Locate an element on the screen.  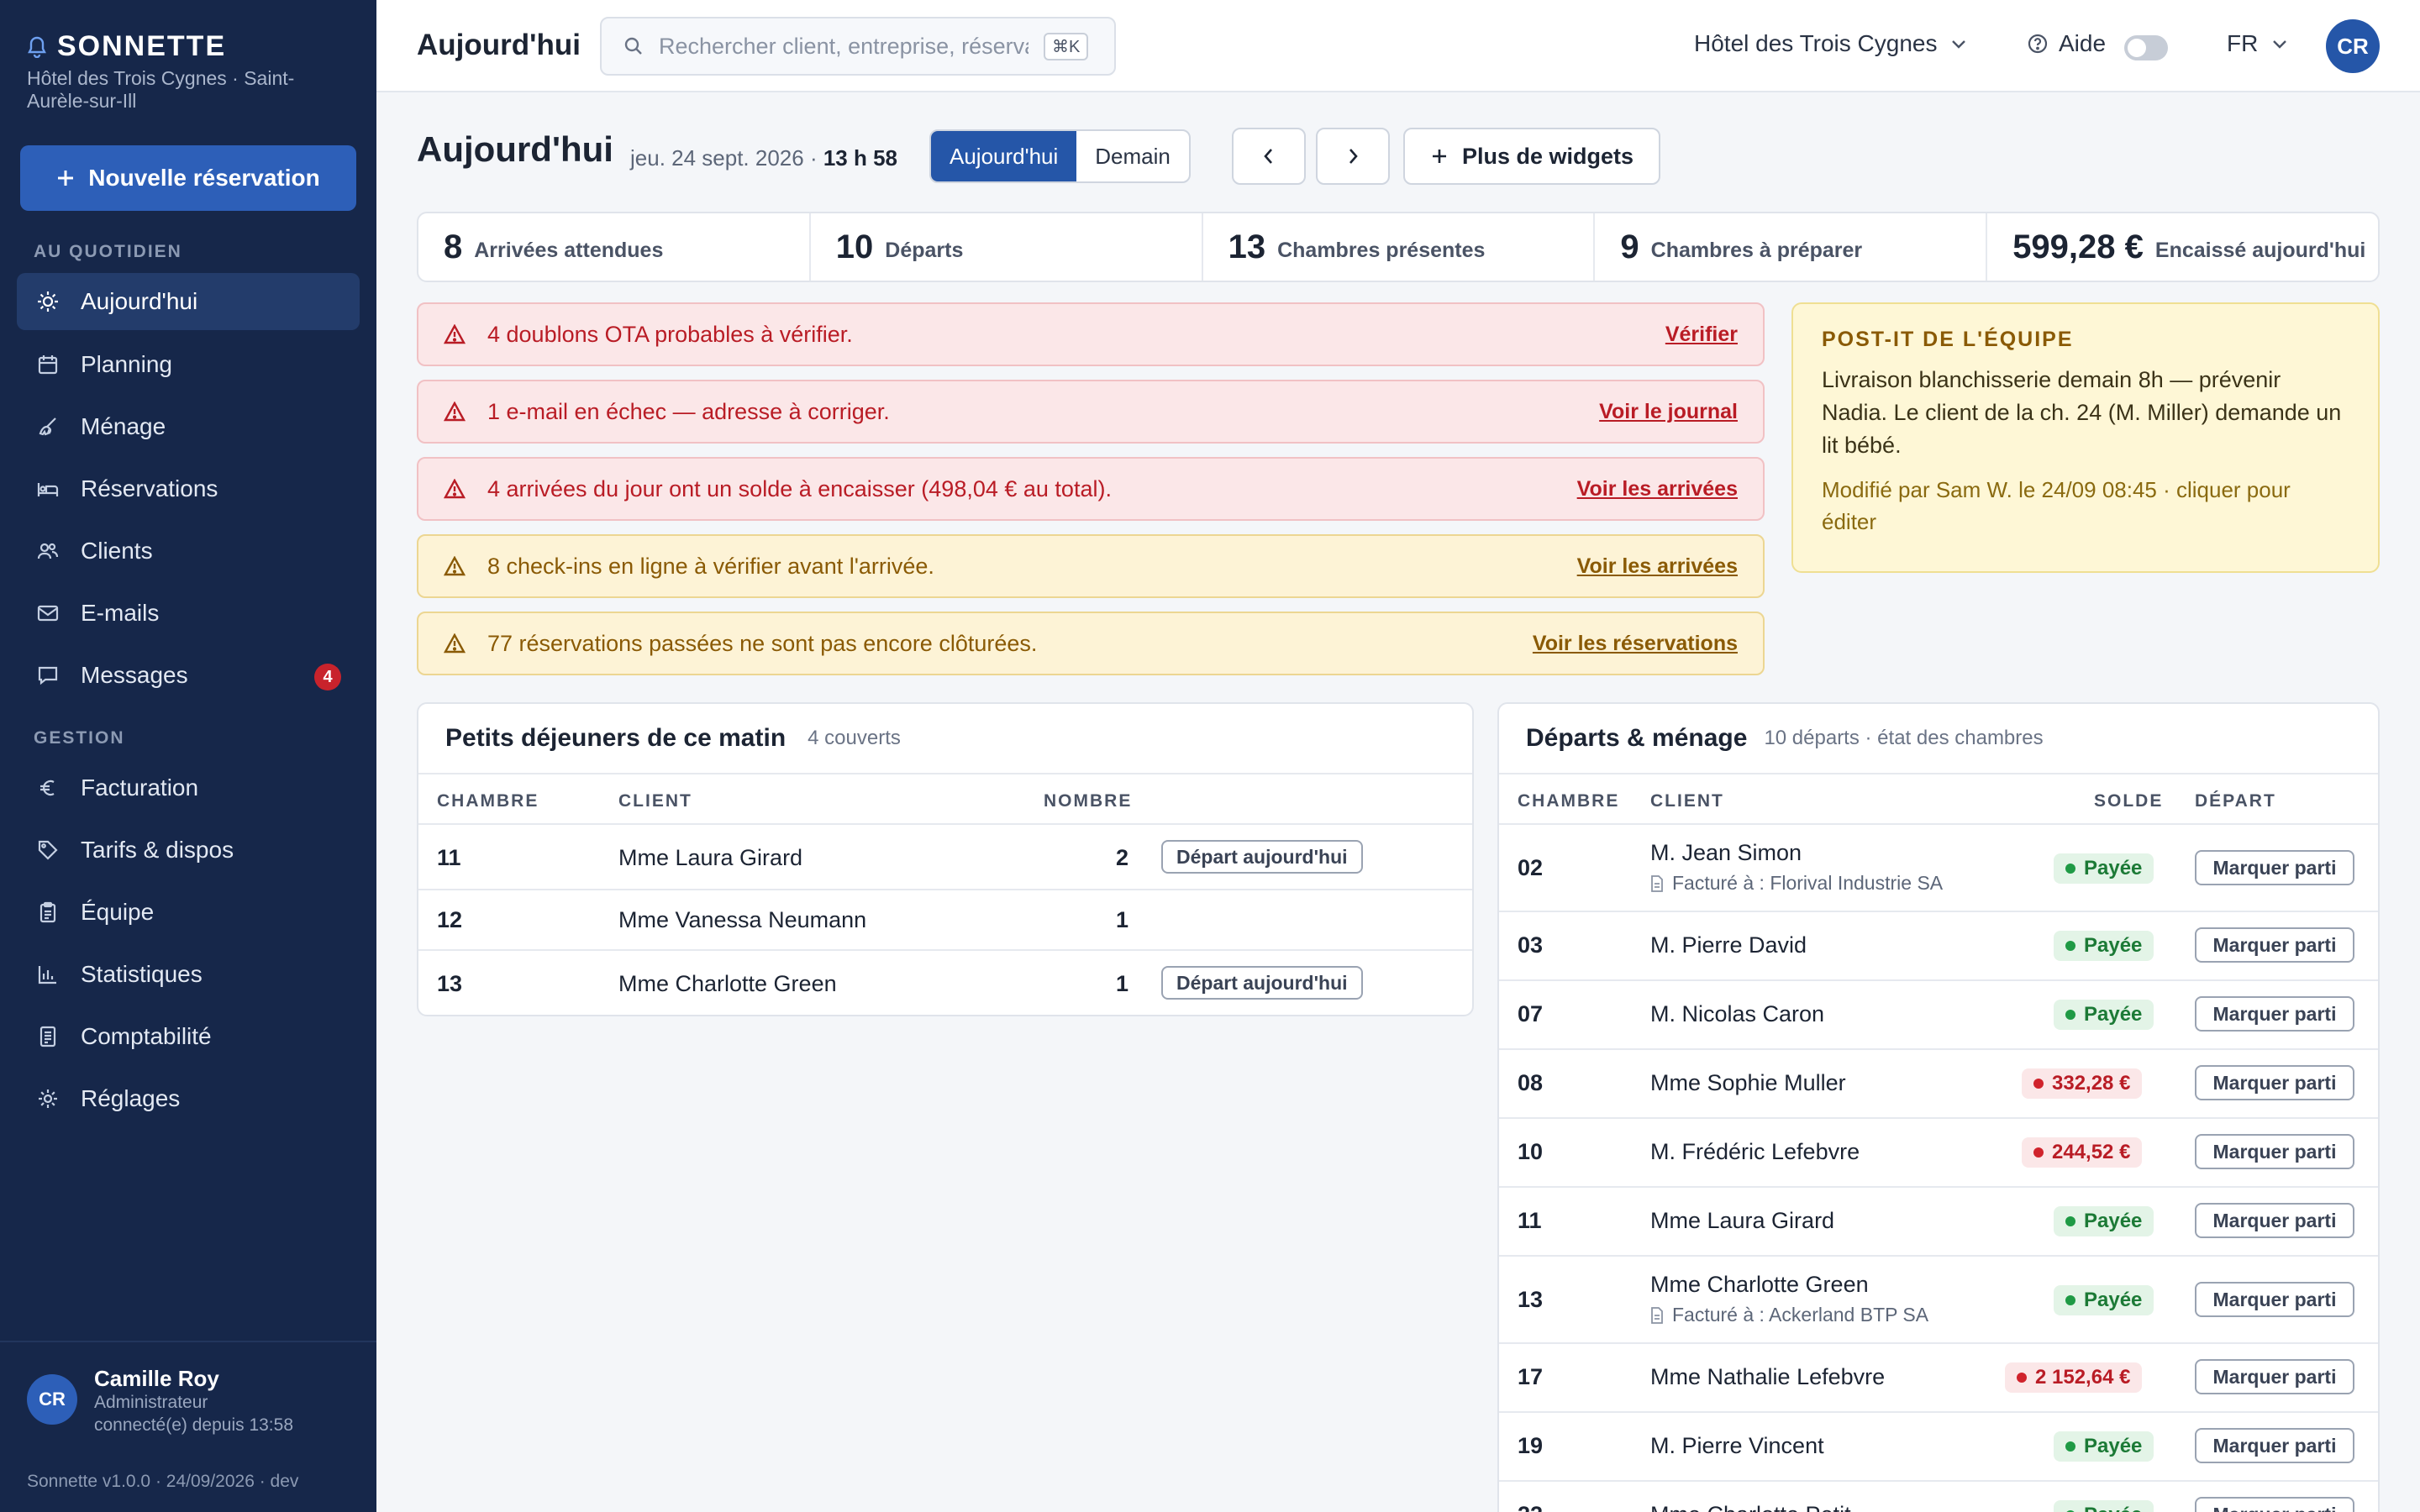
sidebar-item-label: Aujourd'hui is located at coordinates (139, 301).